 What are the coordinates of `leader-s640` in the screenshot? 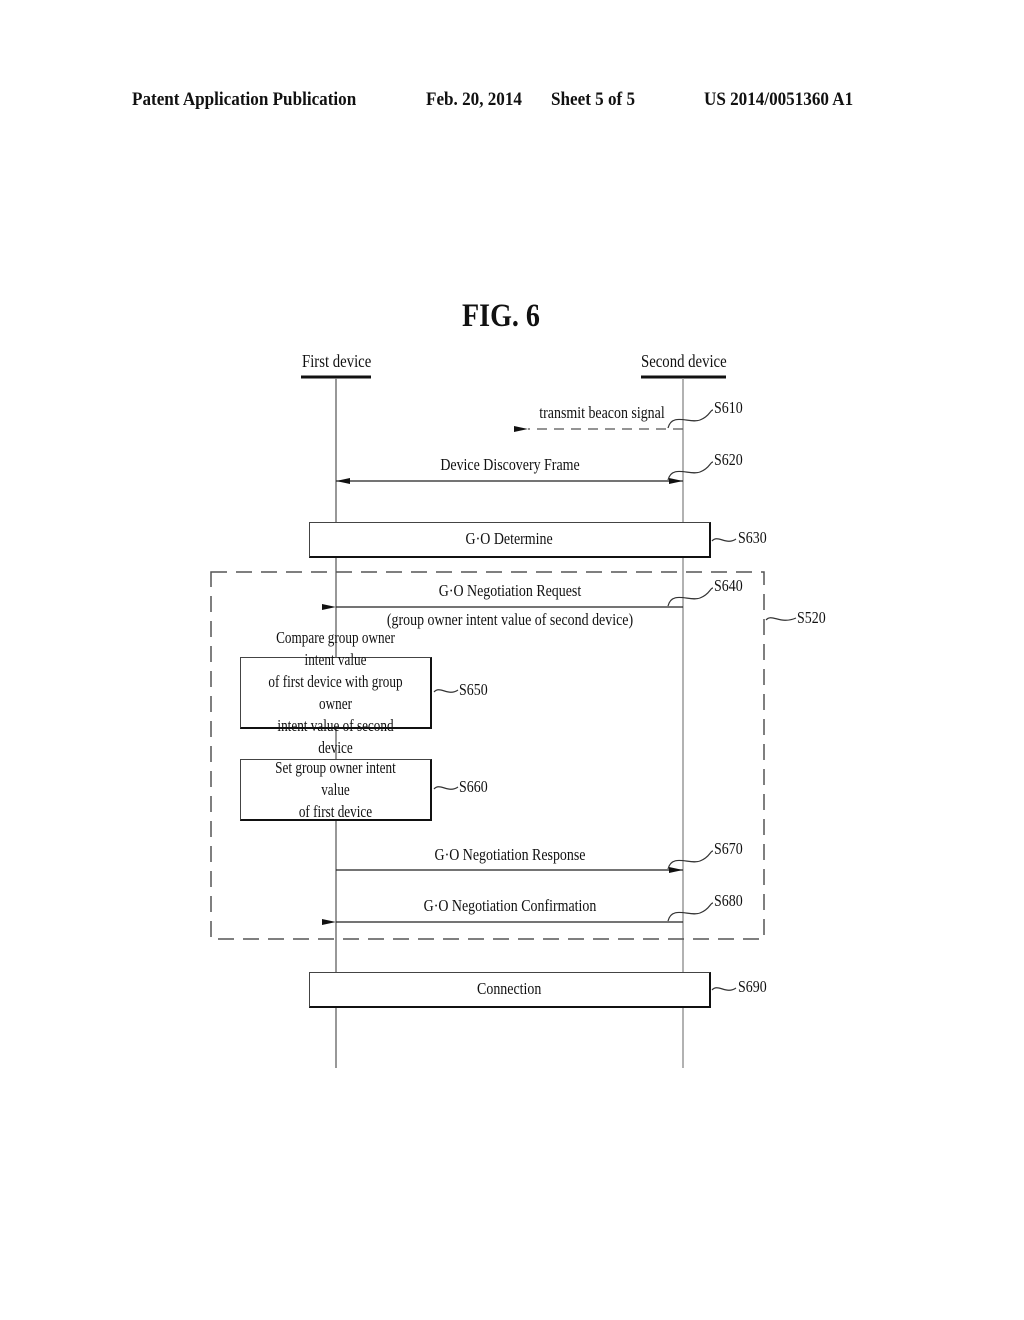 It's located at (690, 597).